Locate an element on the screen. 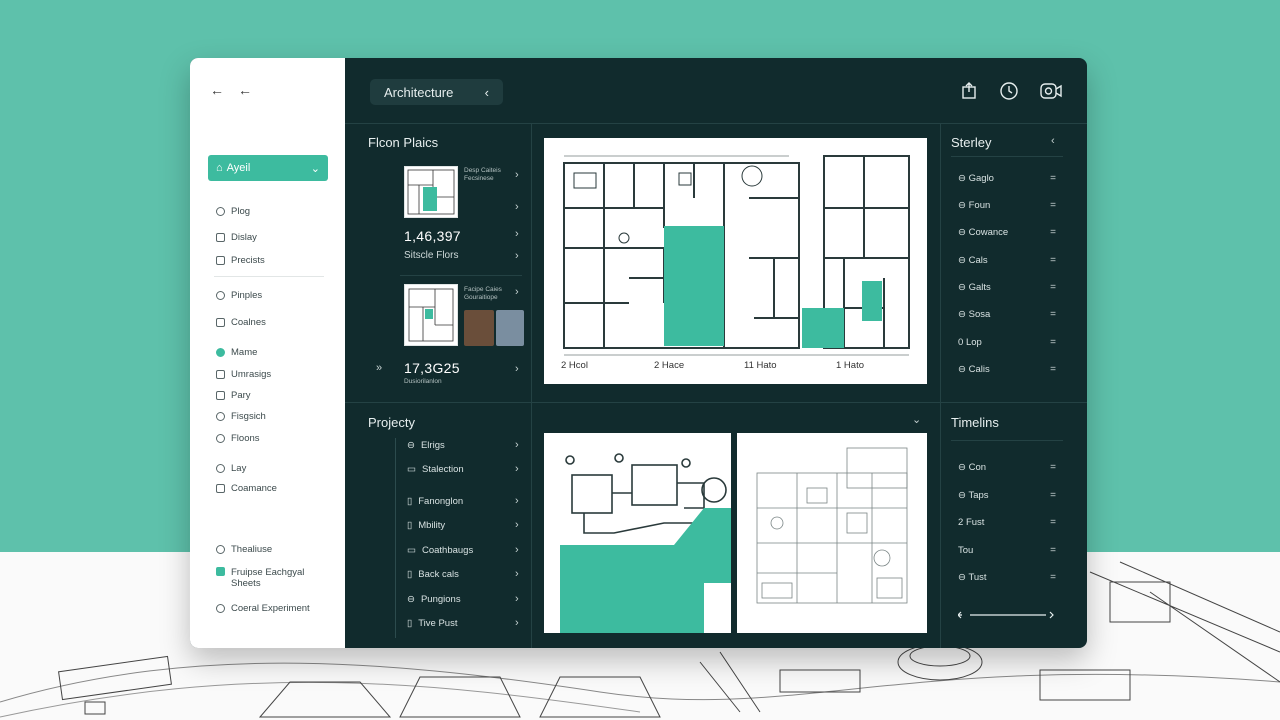 The image size is (1280, 720). list-item: ⊖ Foun = is located at coordinates (1007, 205).